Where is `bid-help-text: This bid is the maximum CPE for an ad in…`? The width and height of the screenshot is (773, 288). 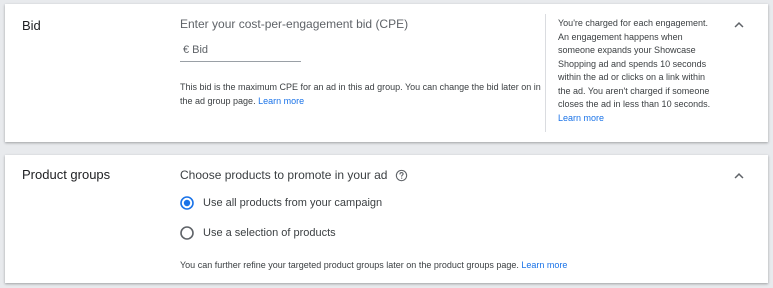
bid-help-text: This bid is the maximum CPE for an ad in… is located at coordinates (362, 94).